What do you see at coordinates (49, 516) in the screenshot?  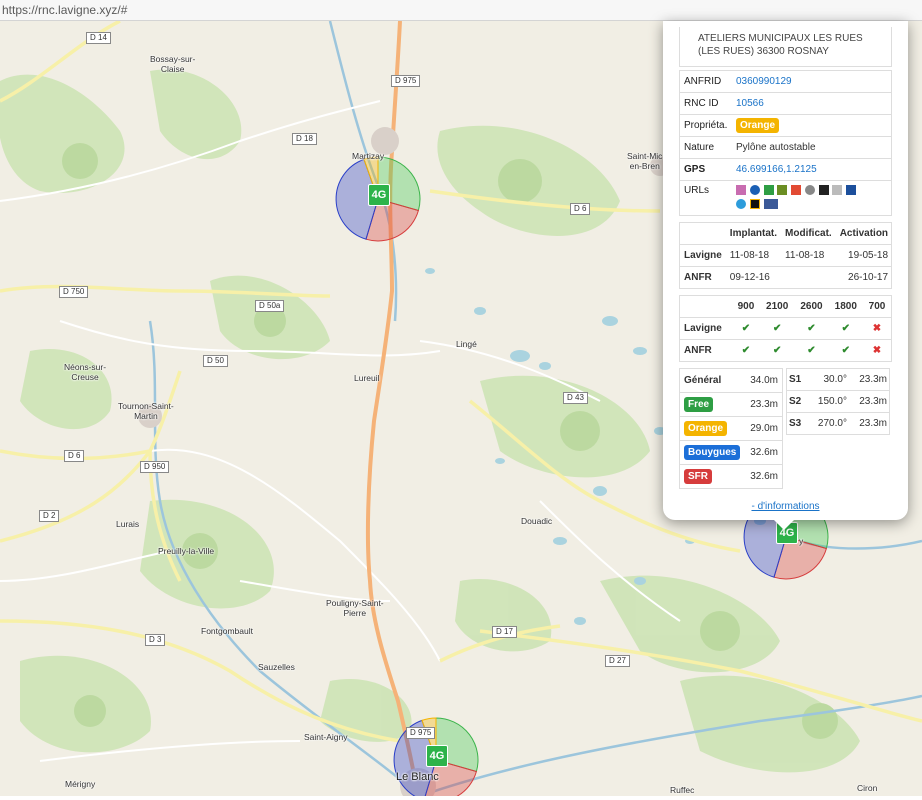 I see `road-label: D 2` at bounding box center [49, 516].